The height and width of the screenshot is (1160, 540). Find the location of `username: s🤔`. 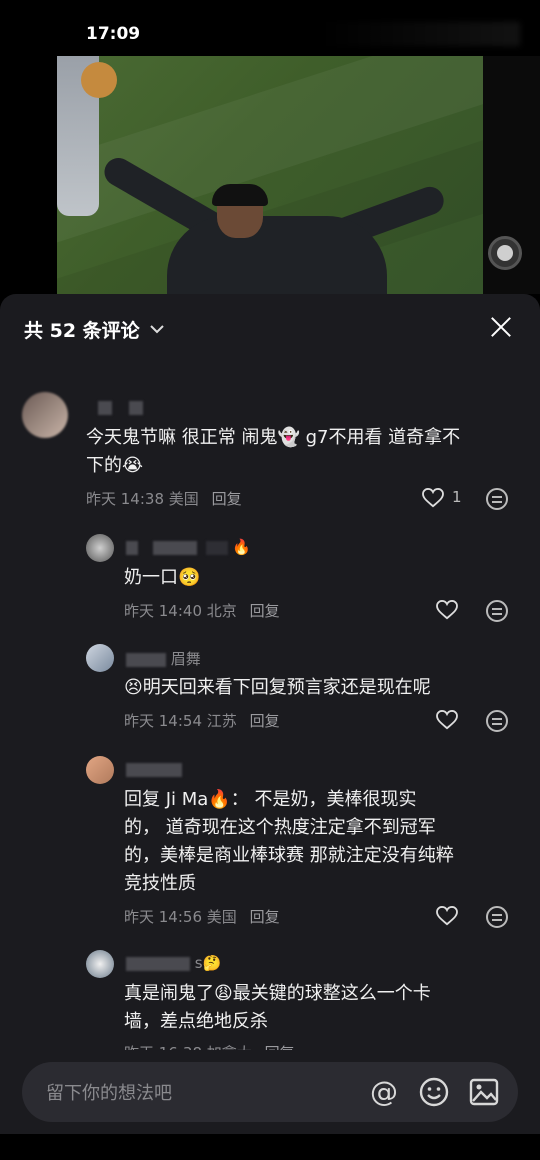

username: s🤔 is located at coordinates (173, 963).